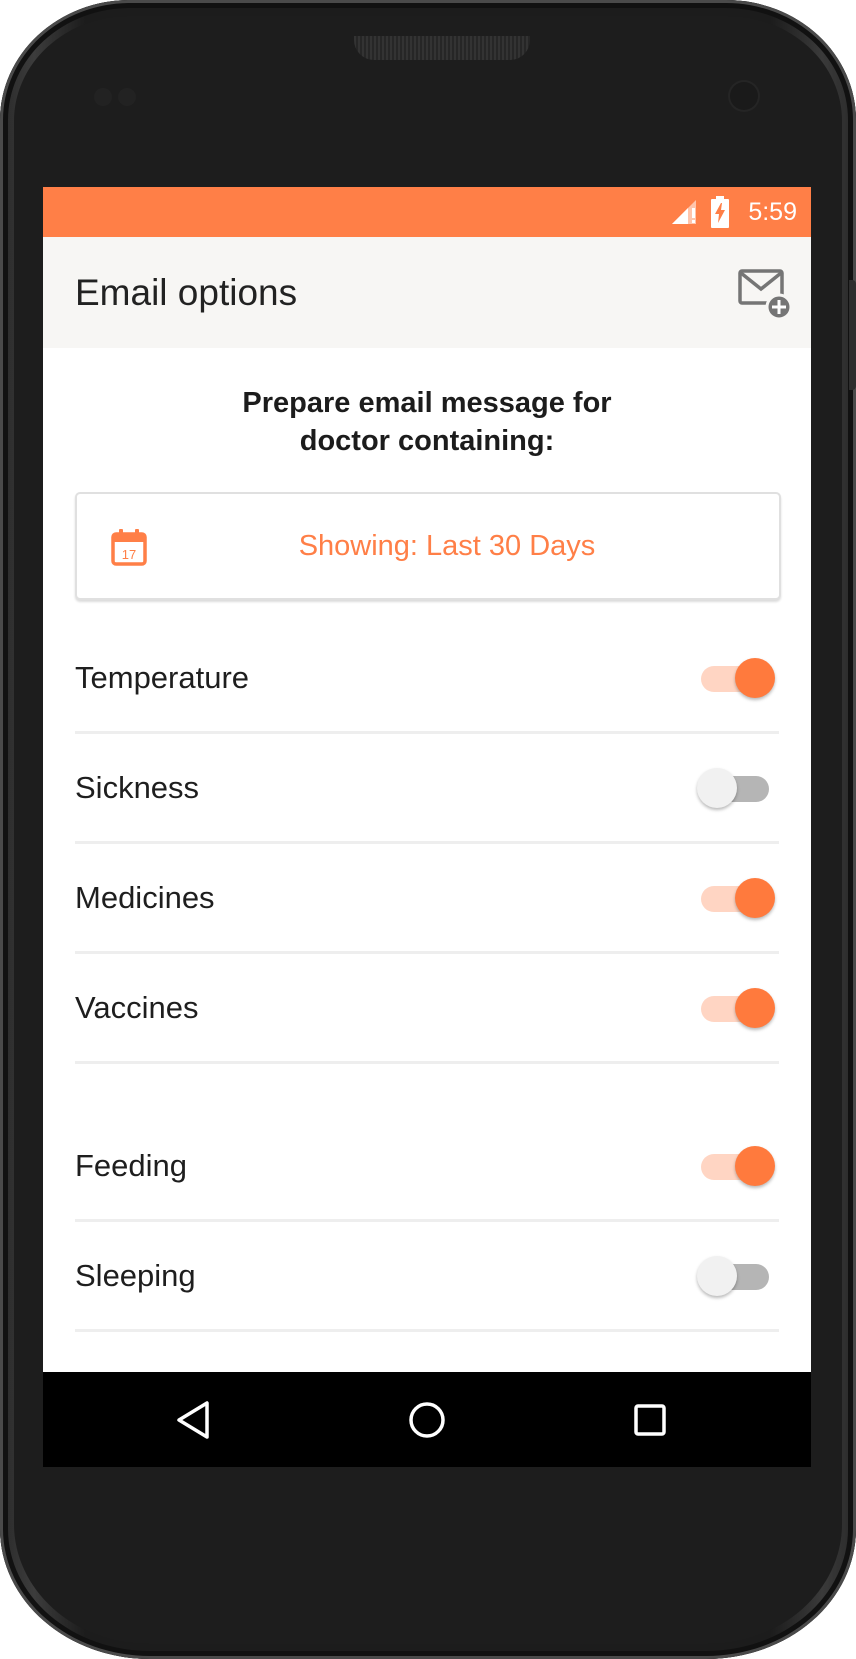  Describe the element at coordinates (427, 1277) in the screenshot. I see `option-row-sleeping: Sleeping` at that location.